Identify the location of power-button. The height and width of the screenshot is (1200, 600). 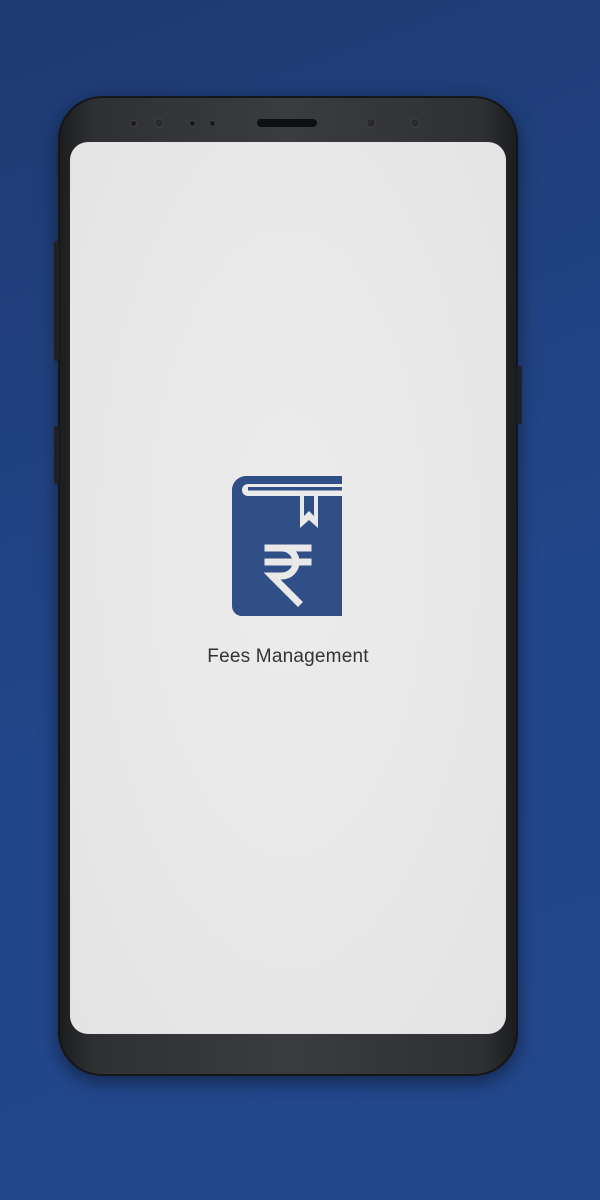
(519, 395).